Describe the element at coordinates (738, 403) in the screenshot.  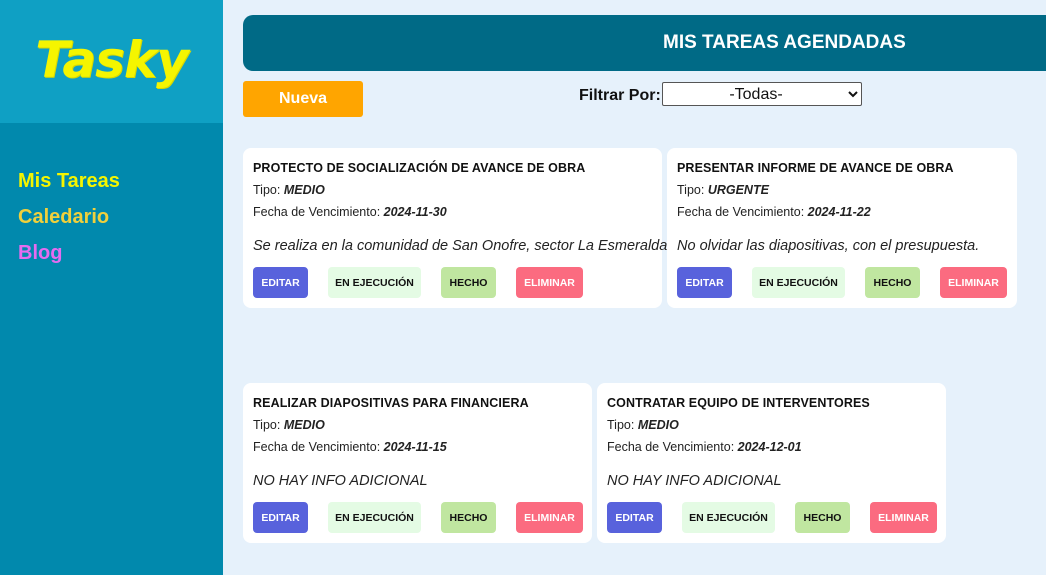
I see `task-title: CONTRATAR EQUIPO DE INTERVENTORES` at that location.